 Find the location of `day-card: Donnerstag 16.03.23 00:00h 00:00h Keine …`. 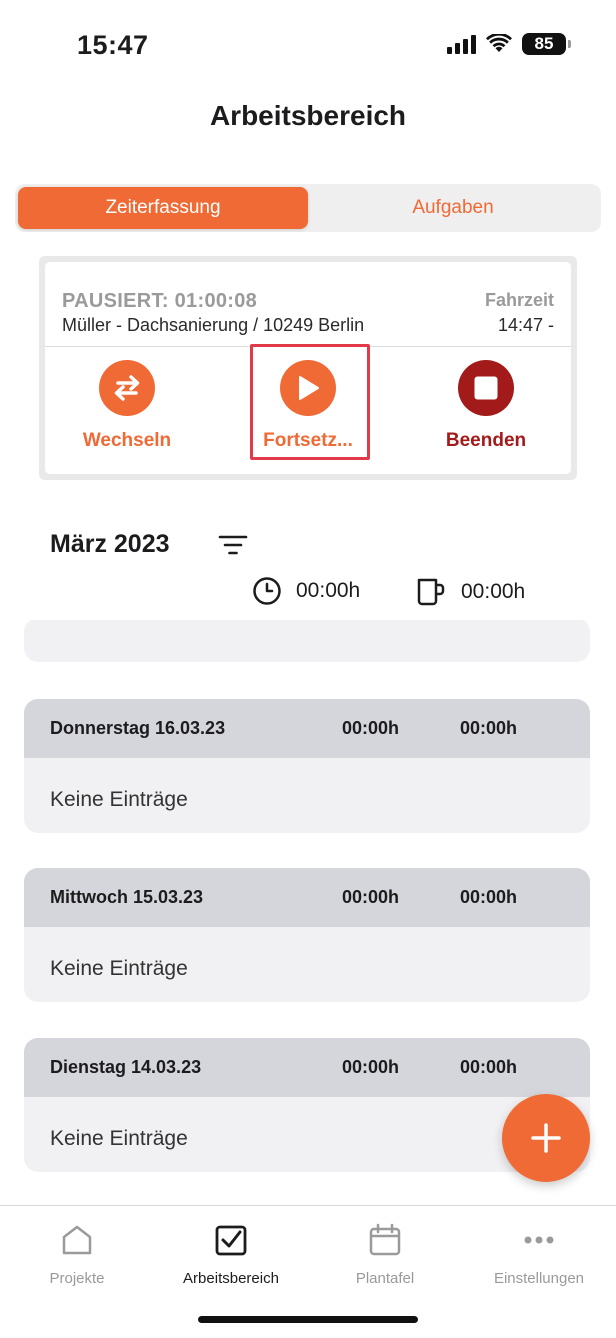

day-card: Donnerstag 16.03.23 00:00h 00:00h Keine … is located at coordinates (307, 766).